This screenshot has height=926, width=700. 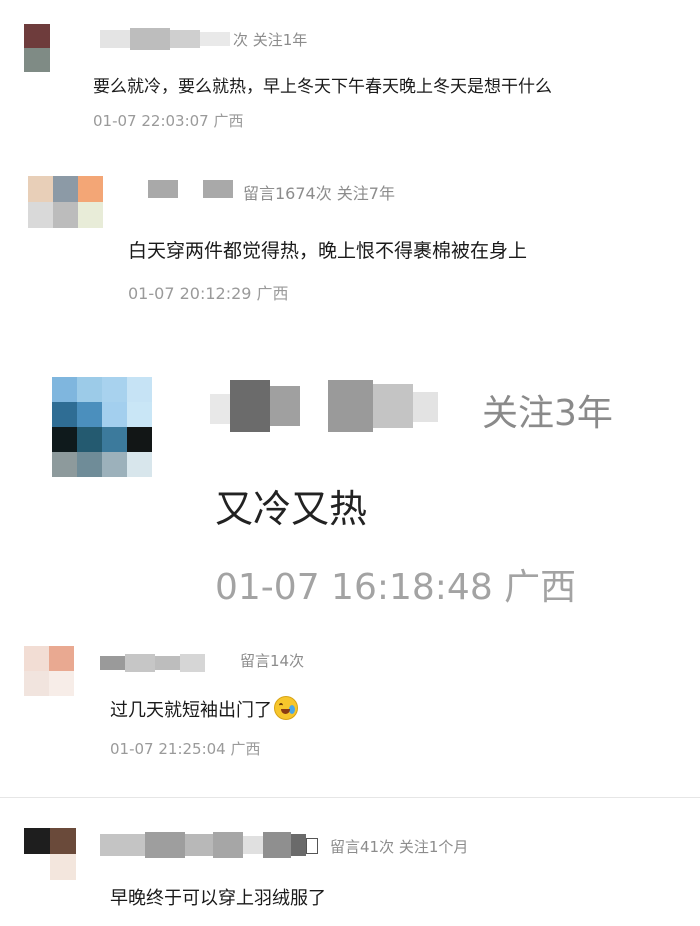 What do you see at coordinates (208, 293) in the screenshot?
I see `comment-time: 01-07 20:12:29 广西` at bounding box center [208, 293].